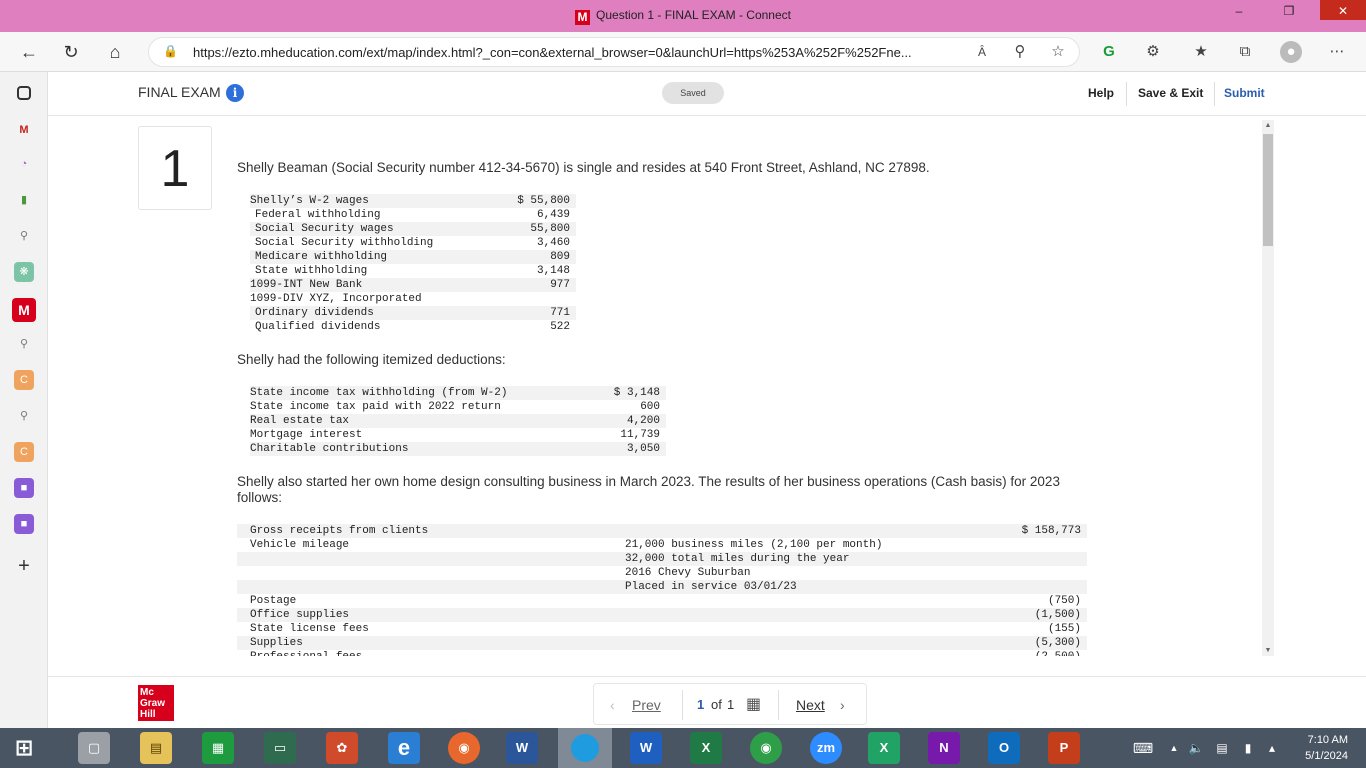 This screenshot has width=1366, height=768. Describe the element at coordinates (1268, 125) in the screenshot. I see `scroll-up-icon: ▲` at that location.